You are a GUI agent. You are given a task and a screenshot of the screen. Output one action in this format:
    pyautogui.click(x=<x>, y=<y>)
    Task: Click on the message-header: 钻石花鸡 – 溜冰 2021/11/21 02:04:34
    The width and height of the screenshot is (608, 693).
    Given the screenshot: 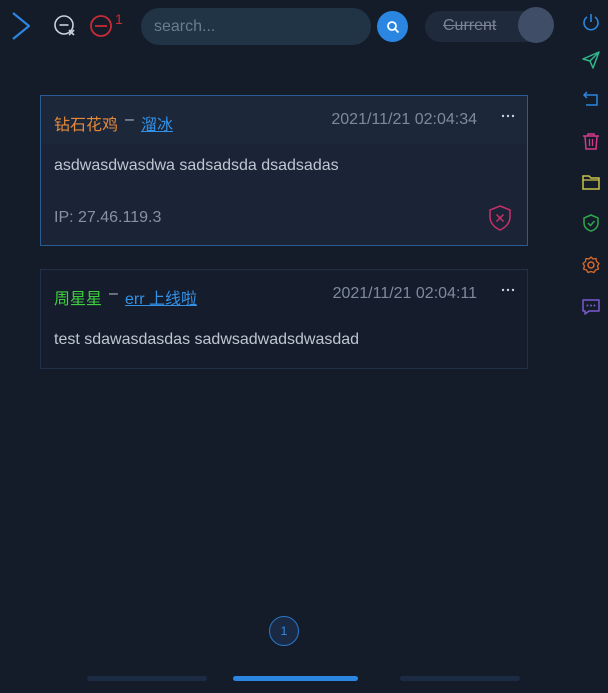 What is the action you would take?
    pyautogui.click(x=284, y=120)
    